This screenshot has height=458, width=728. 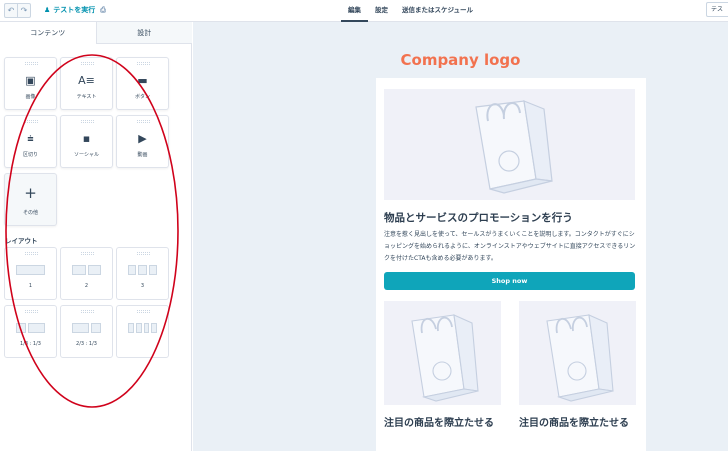 I want to click on text-icon: A≡, so click(x=86, y=80).